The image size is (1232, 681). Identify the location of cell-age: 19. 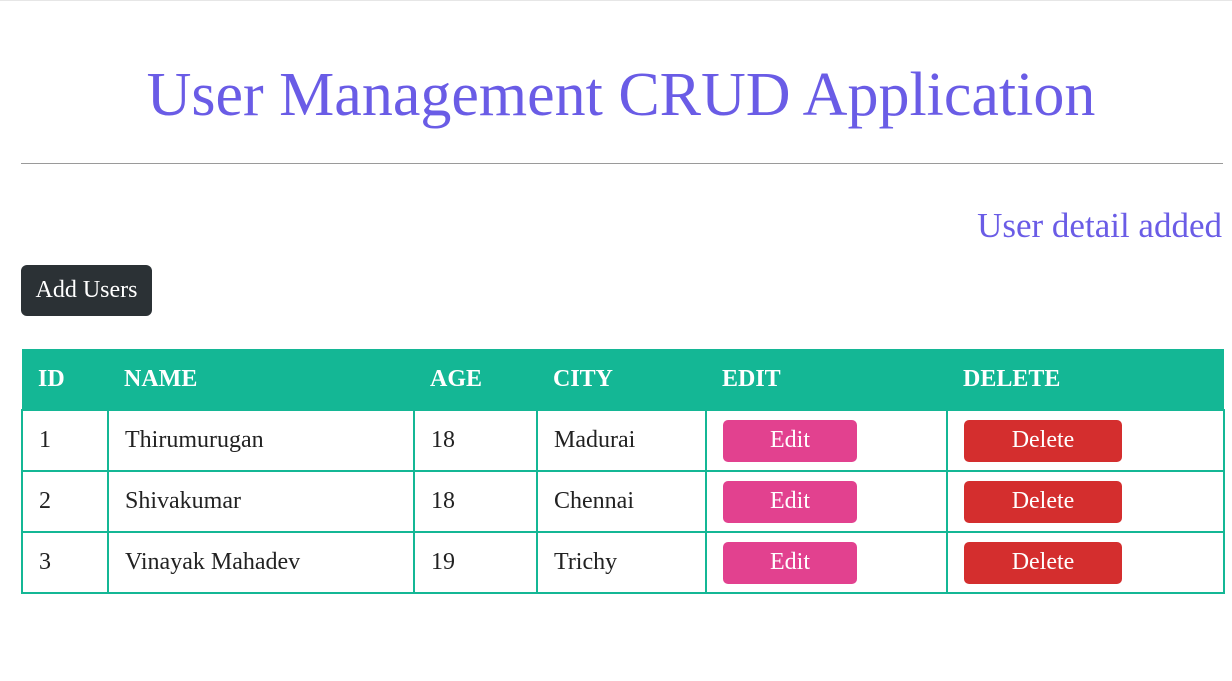
(475, 562).